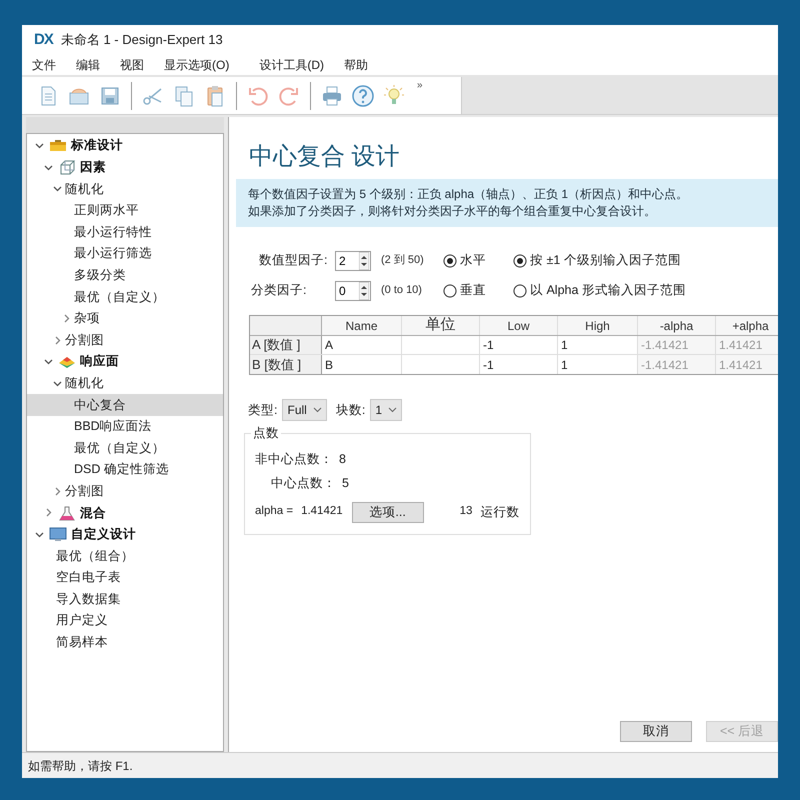  I want to click on tree-item: 最优（组合）, so click(125, 556).